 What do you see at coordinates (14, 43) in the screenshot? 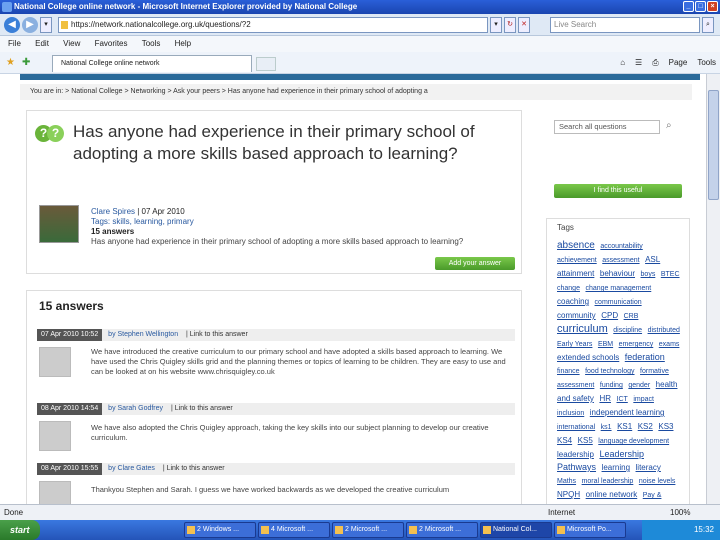
I see `menu-file: File` at bounding box center [14, 43].